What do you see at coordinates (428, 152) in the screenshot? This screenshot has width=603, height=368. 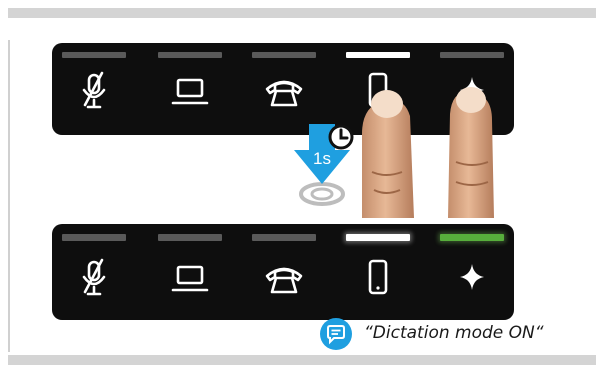 I see `finger-icon` at bounding box center [428, 152].